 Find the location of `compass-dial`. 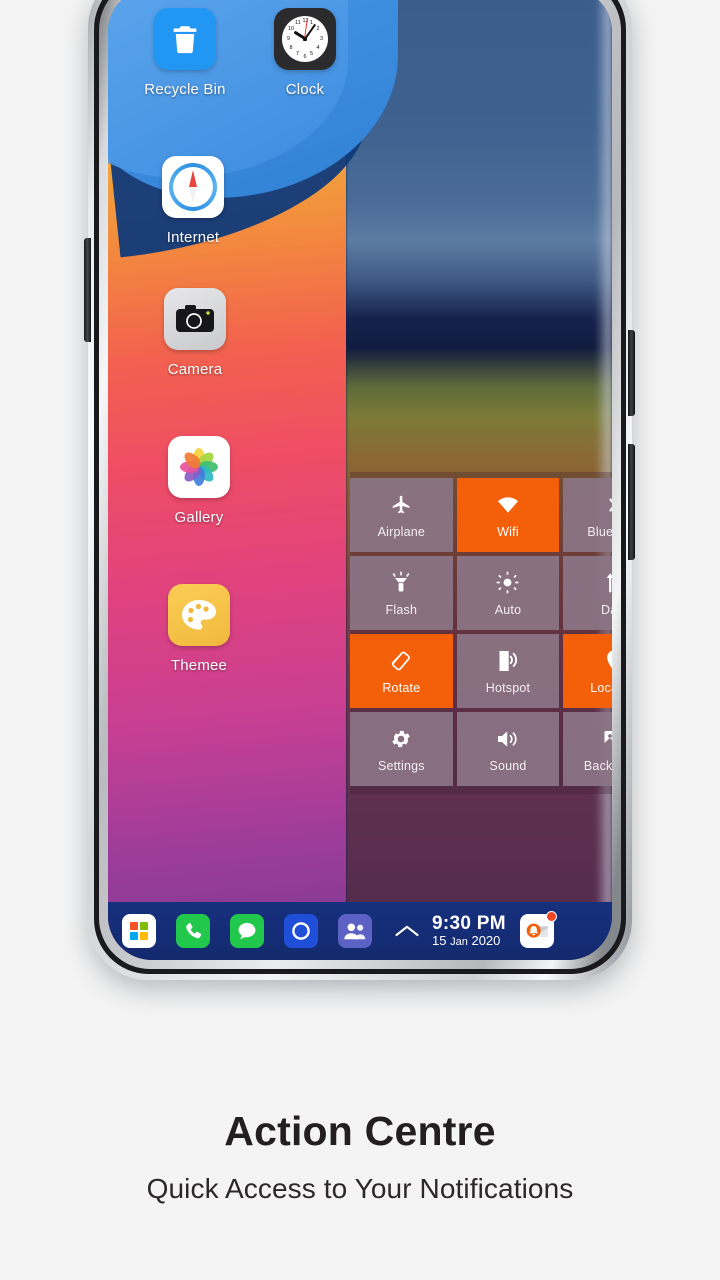

compass-dial is located at coordinates (193, 187).